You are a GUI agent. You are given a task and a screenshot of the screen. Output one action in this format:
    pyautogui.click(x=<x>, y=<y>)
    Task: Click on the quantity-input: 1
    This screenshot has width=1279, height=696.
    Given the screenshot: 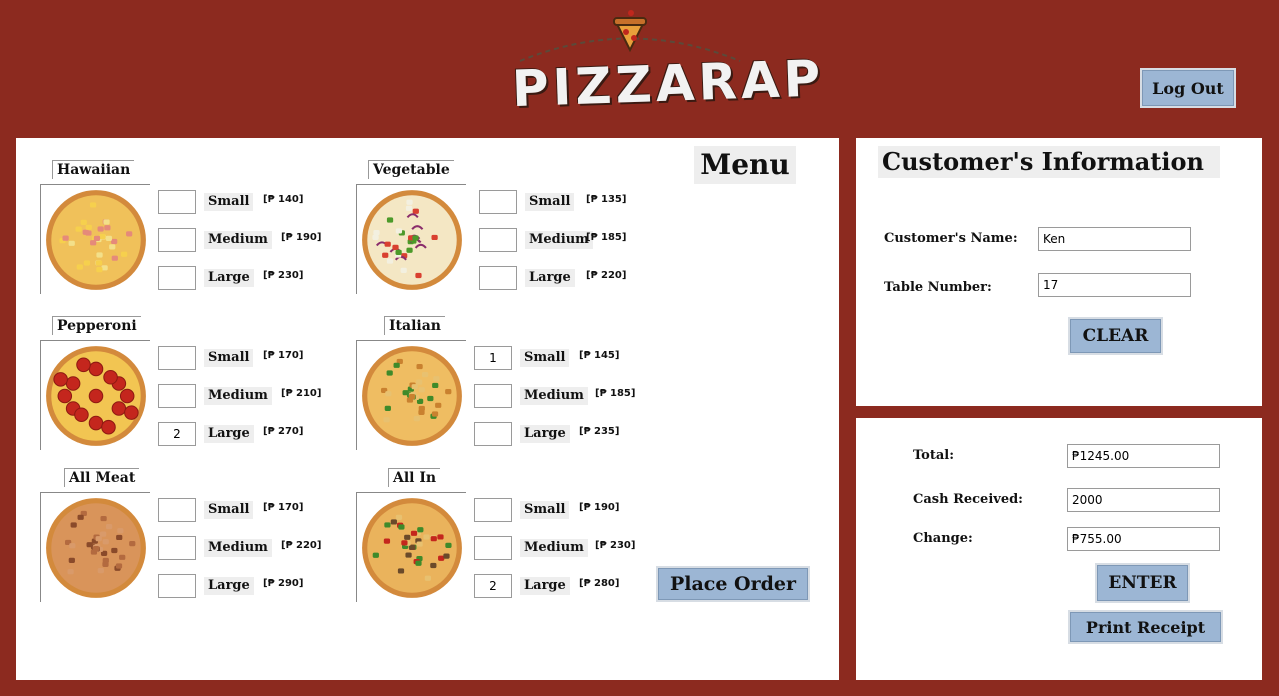 What is the action you would take?
    pyautogui.click(x=493, y=358)
    